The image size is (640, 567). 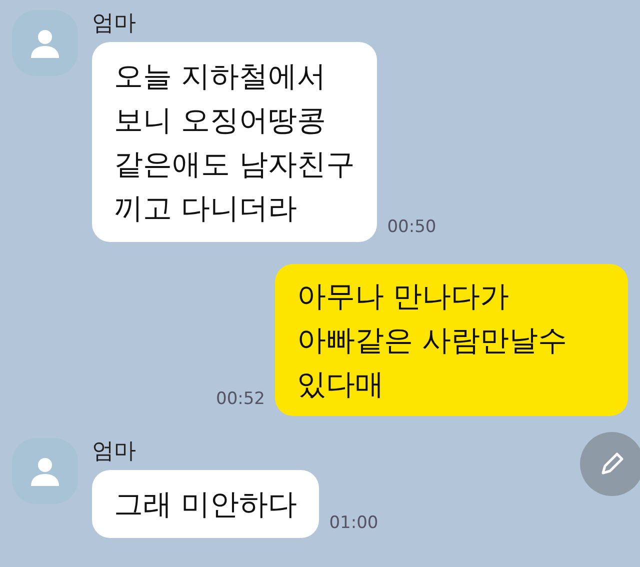 I want to click on message-time: 00:50, so click(x=411, y=227).